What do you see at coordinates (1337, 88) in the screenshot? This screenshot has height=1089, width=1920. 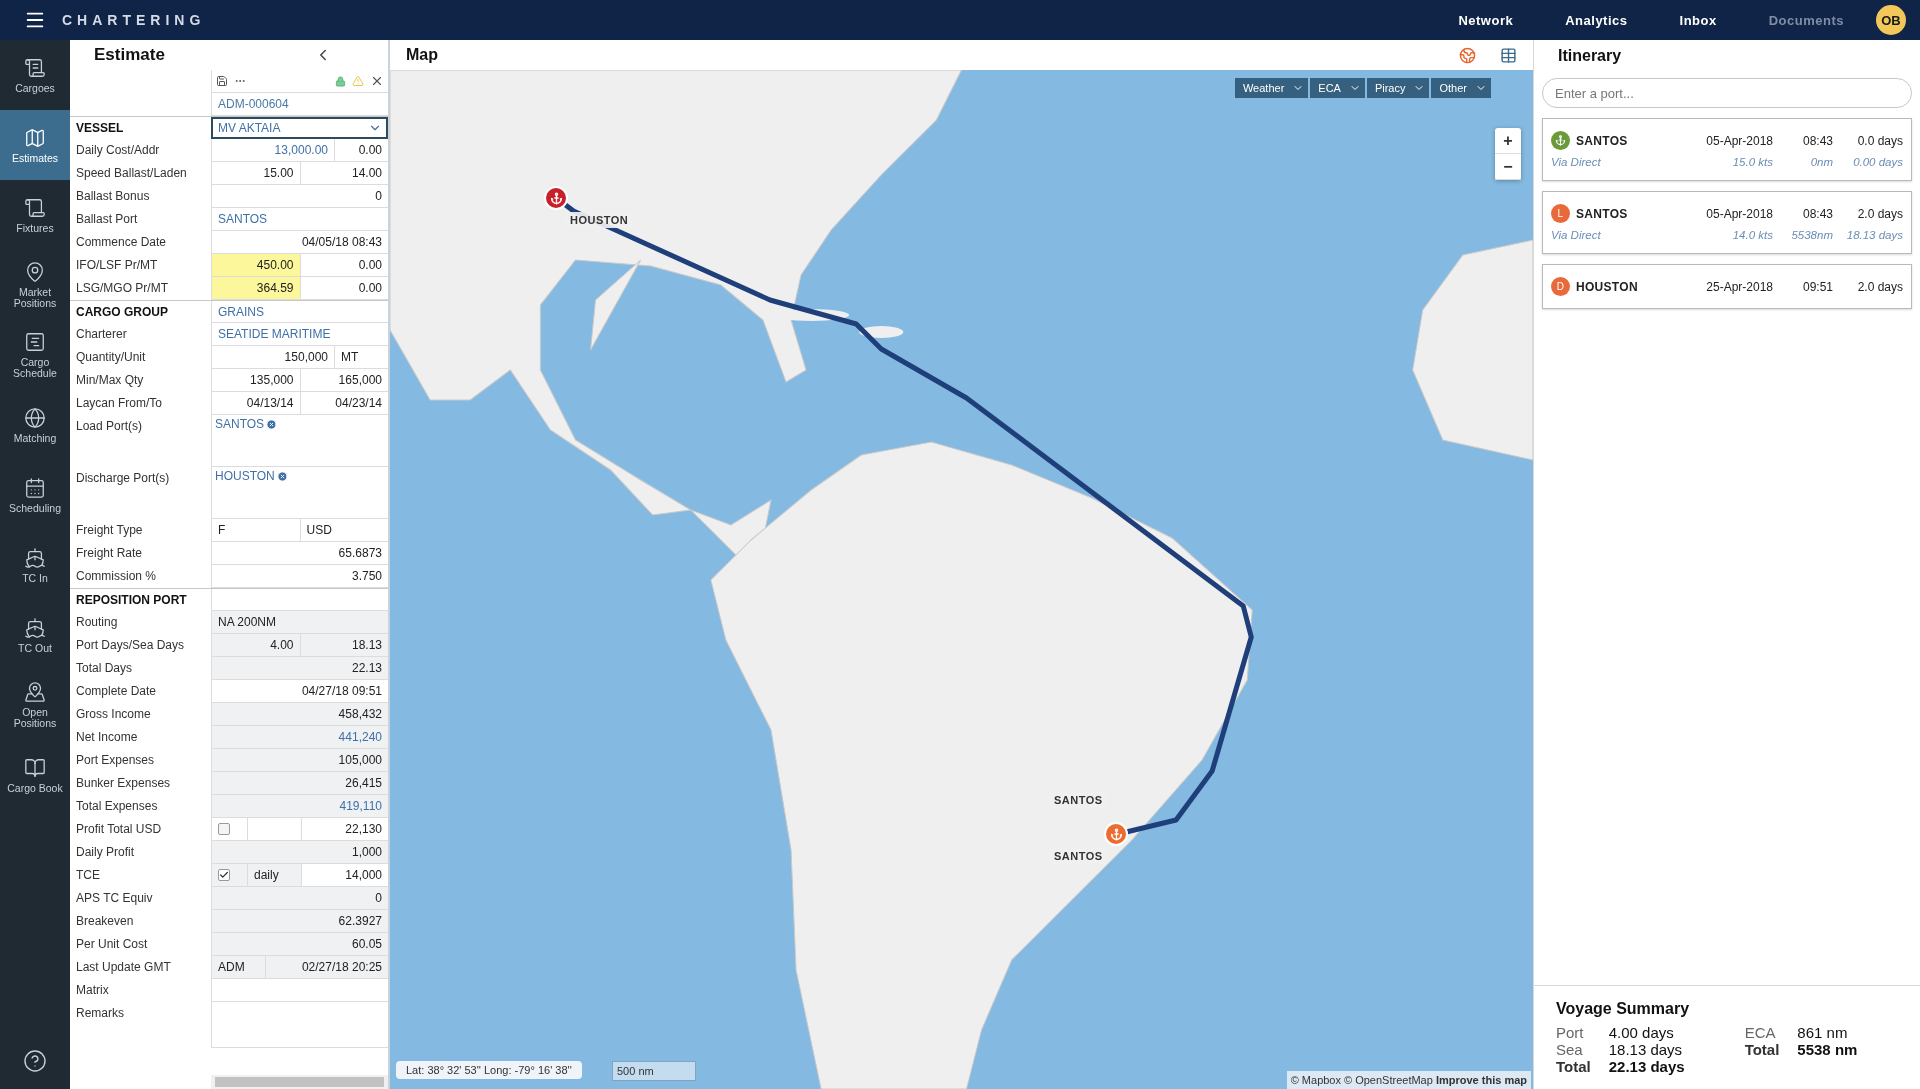 I see `layer-dropdown: ECA` at bounding box center [1337, 88].